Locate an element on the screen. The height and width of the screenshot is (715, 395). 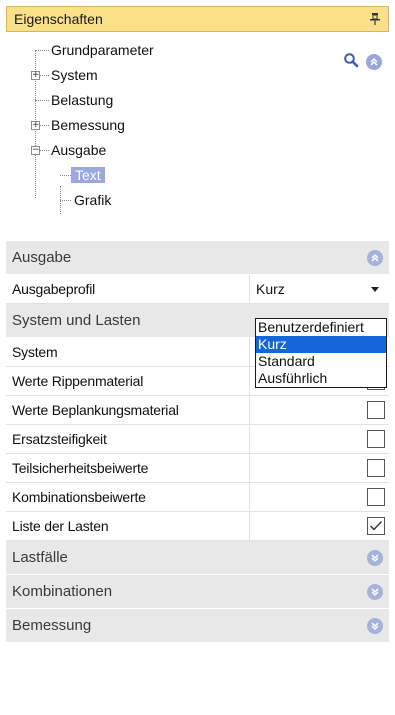
dropdown-option-benutzerdefiniert: Benutzerdefiniert is located at coordinates (321, 327).